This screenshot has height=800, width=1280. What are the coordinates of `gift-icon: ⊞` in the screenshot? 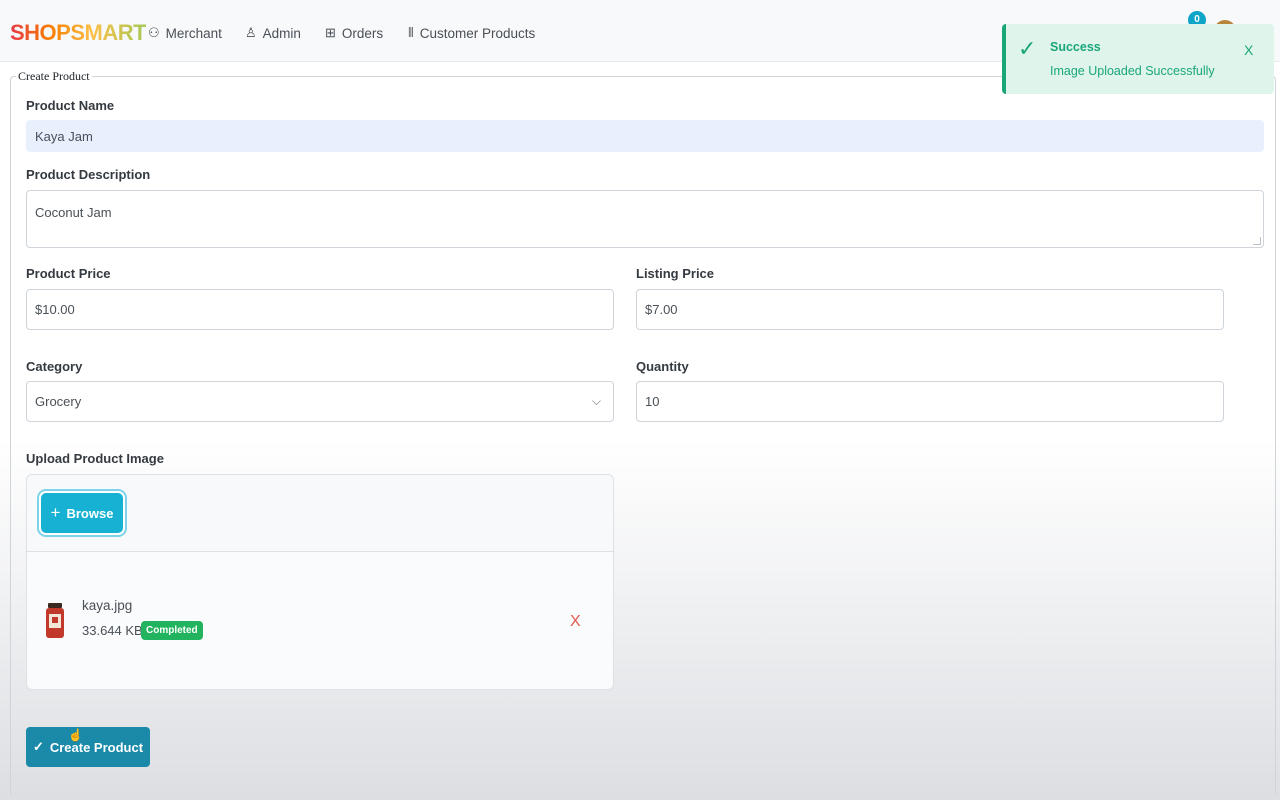 It's located at (330, 32).